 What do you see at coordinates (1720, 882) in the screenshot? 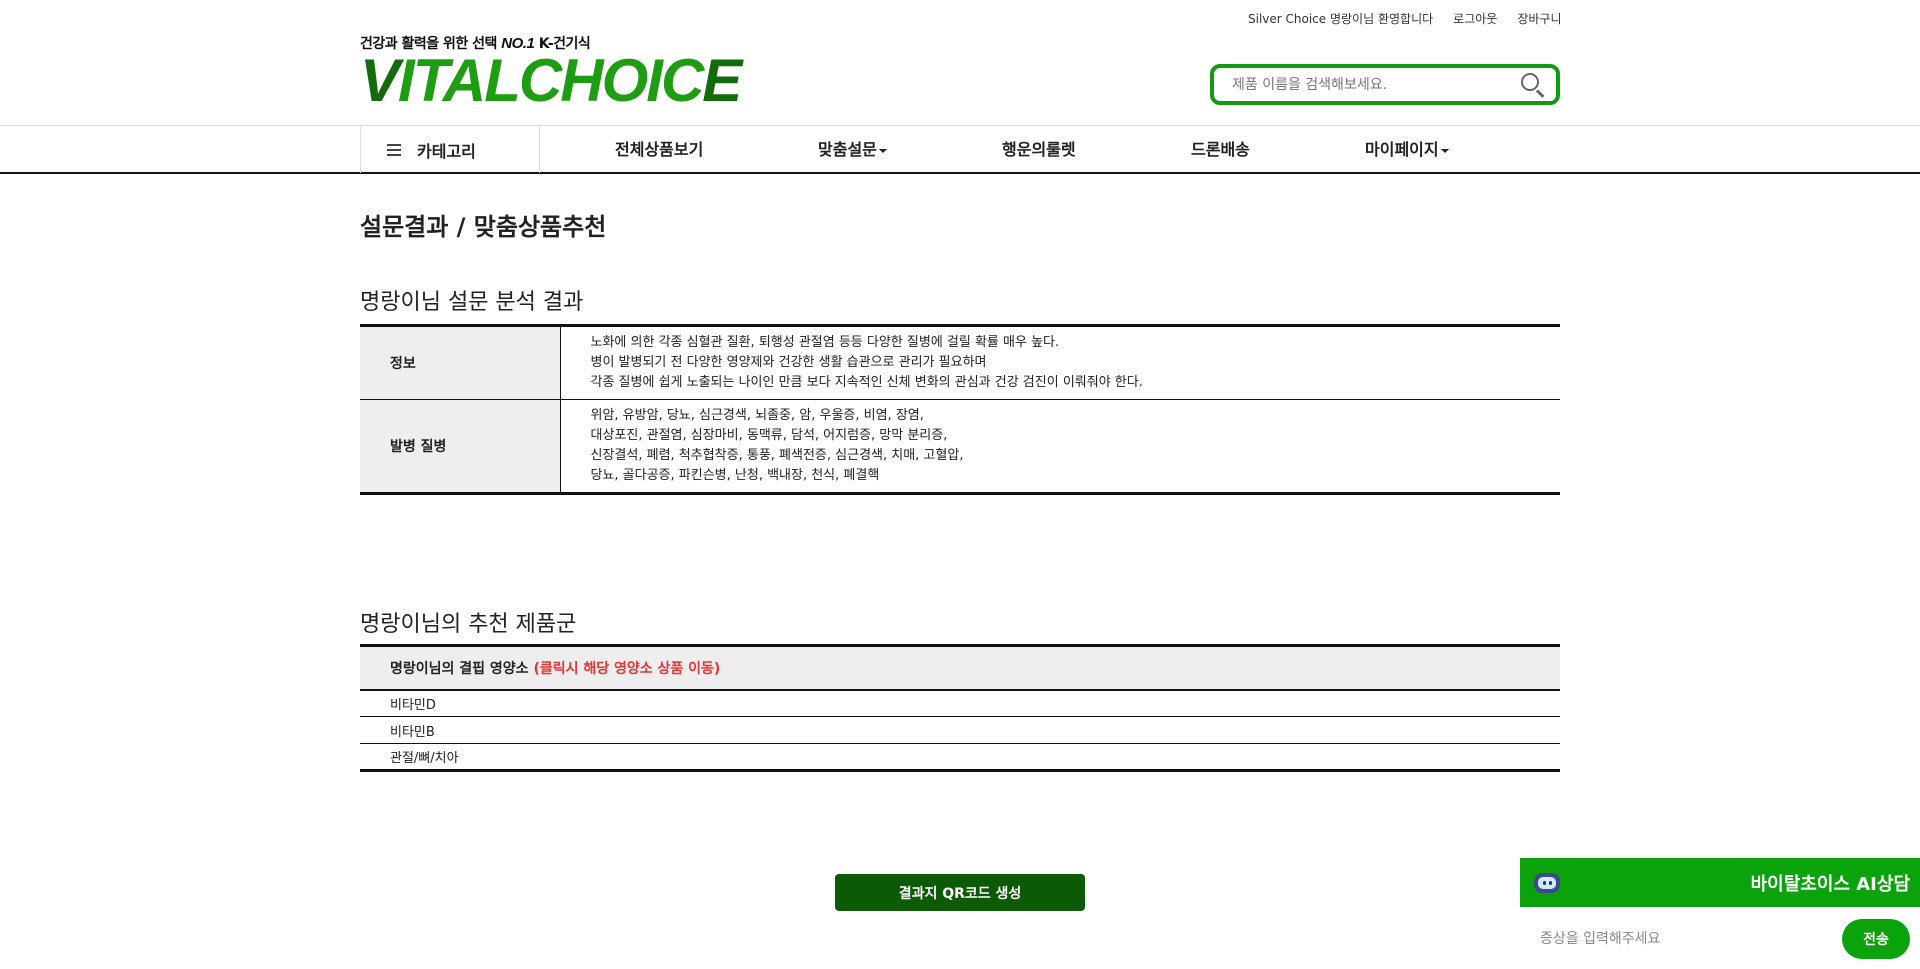
I see `chat-header: 바이탈초이스 AI상담` at bounding box center [1720, 882].